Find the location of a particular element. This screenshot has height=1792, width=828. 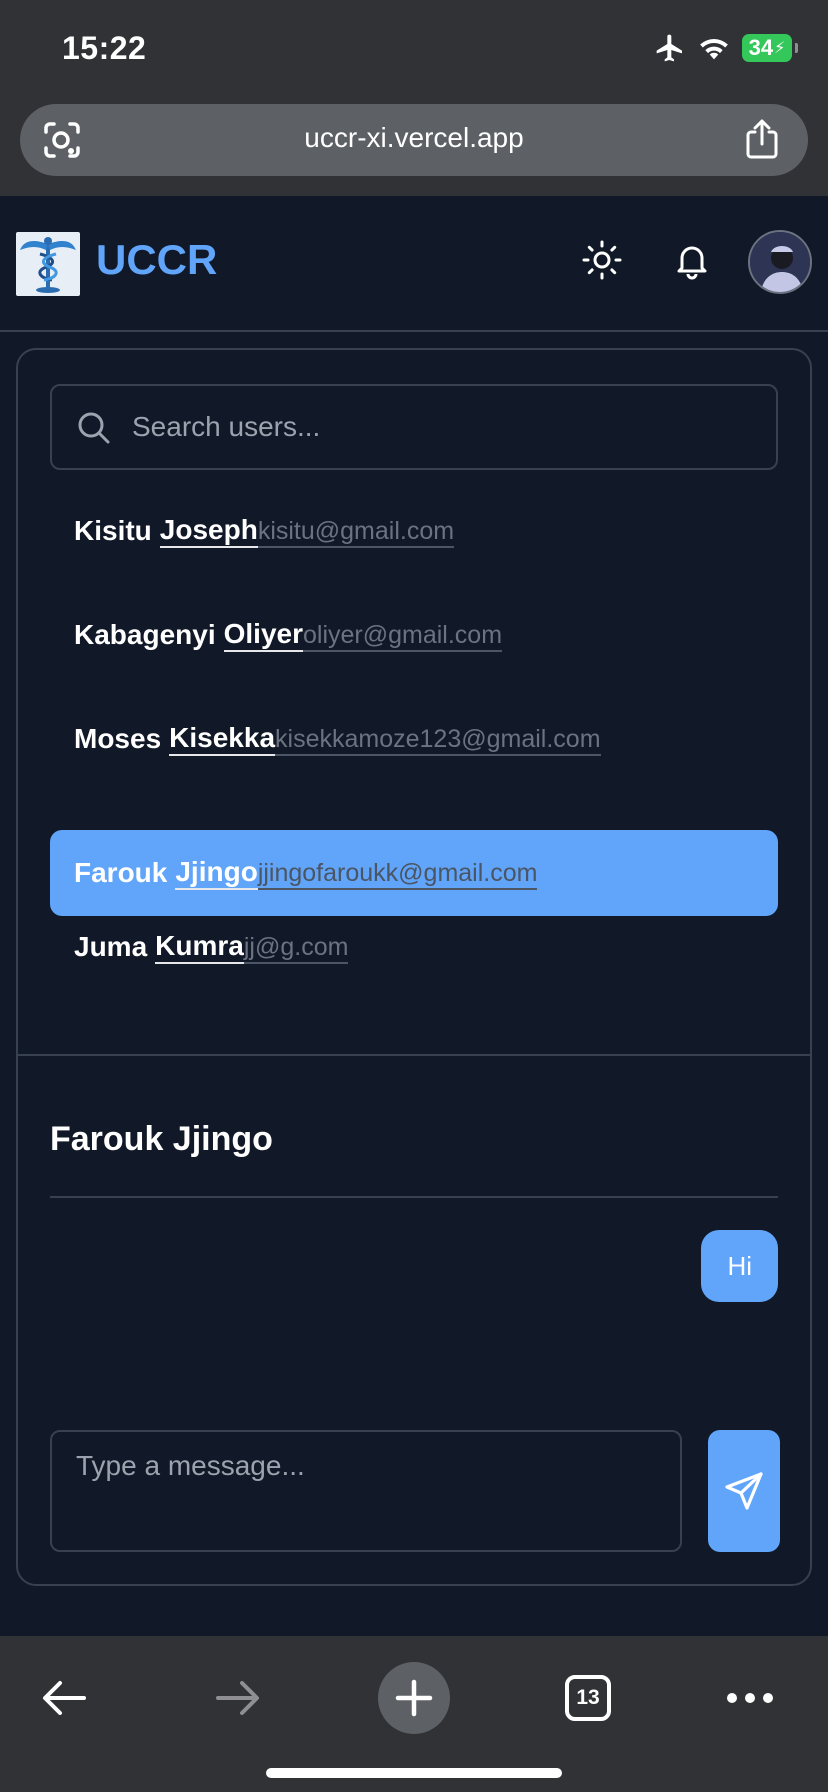

status-bar: 15:22 34 ⚡ is located at coordinates (414, 50).